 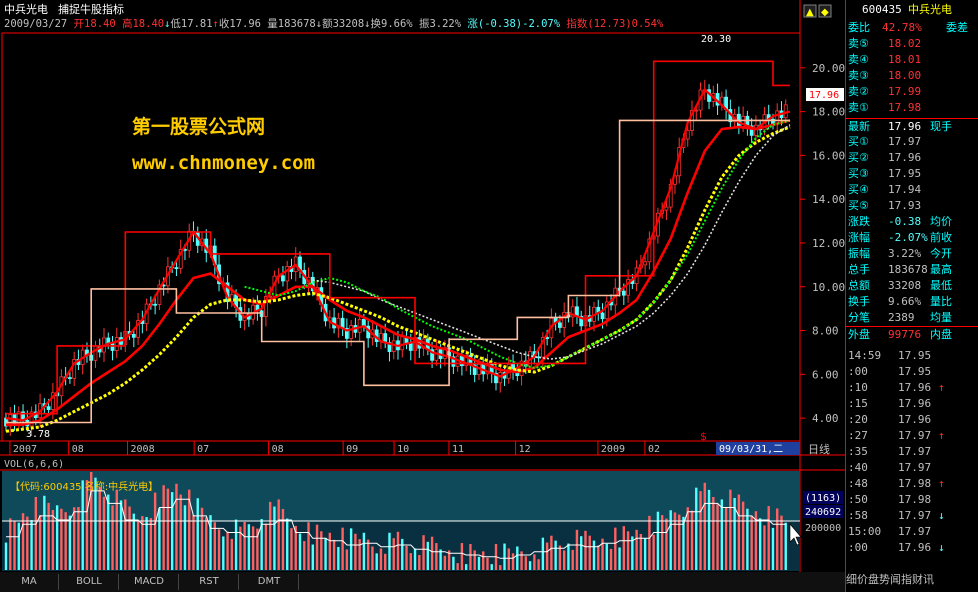 I want to click on side-stock-name: 中兵光电, so click(x=930, y=9).